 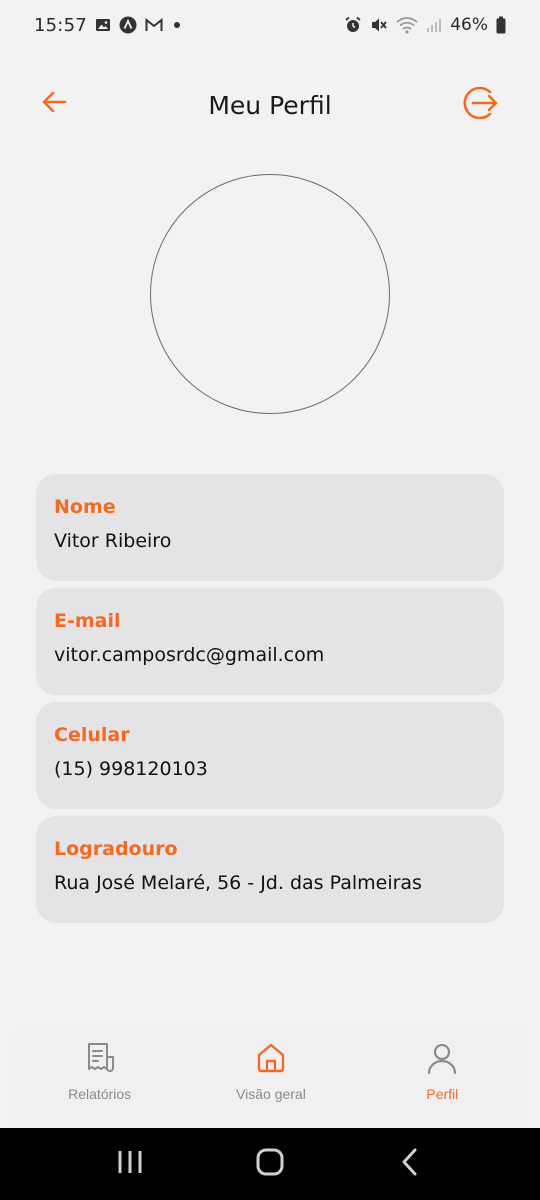 I want to click on battery-icon, so click(x=501, y=25).